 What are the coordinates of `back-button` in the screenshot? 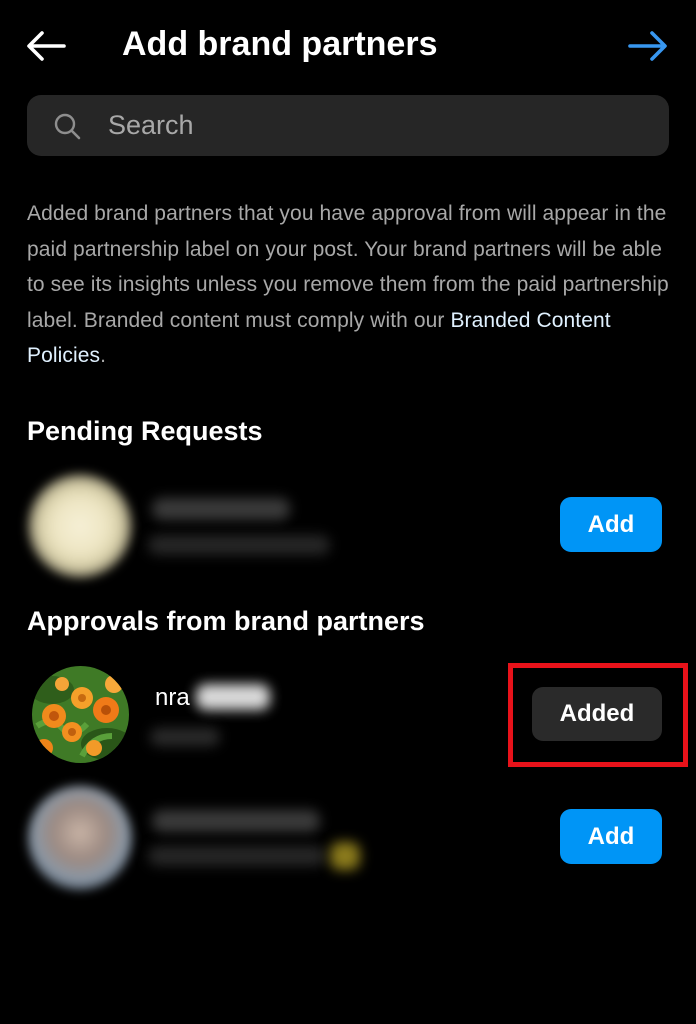 It's located at (46, 46).